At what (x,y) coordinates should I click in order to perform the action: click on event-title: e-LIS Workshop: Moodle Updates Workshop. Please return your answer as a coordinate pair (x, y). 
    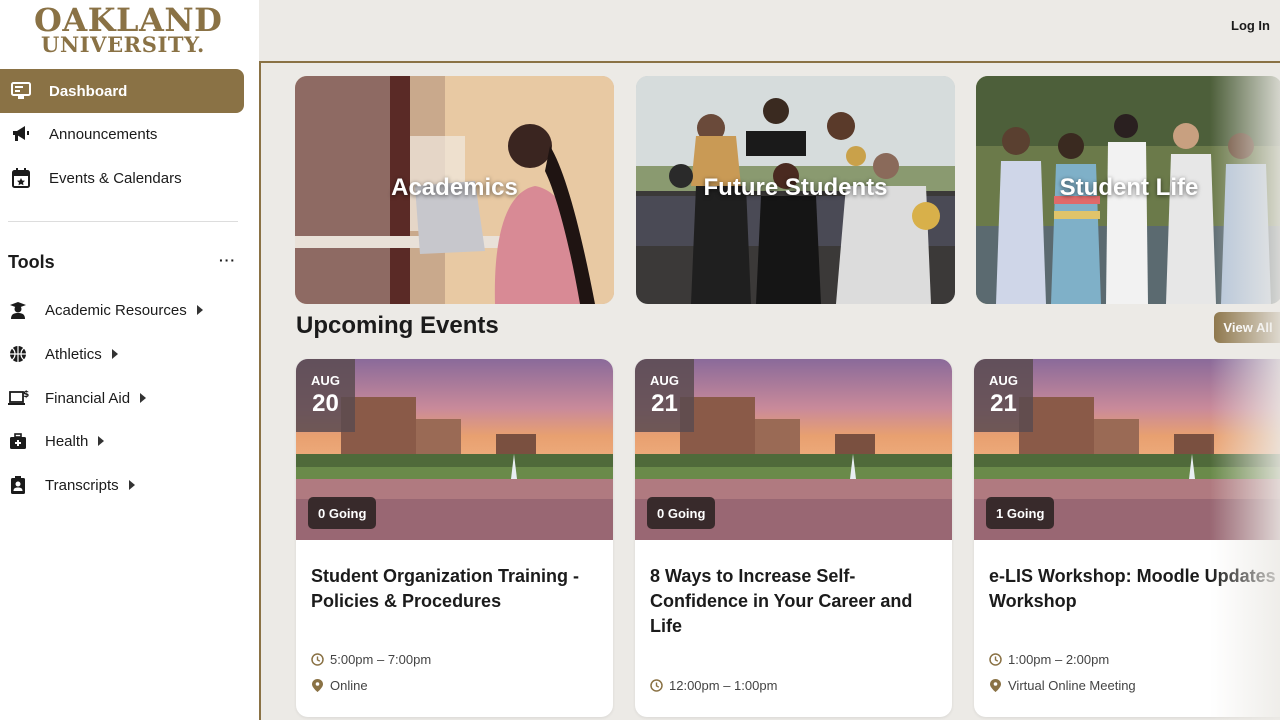
    Looking at the image, I should click on (1132, 588).